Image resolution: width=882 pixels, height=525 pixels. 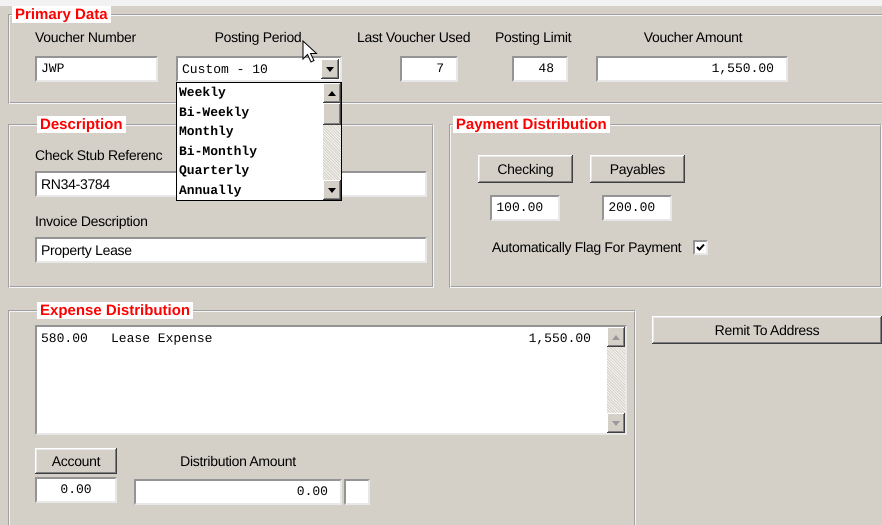 I want to click on field-label: Posting Limit, so click(x=533, y=37).